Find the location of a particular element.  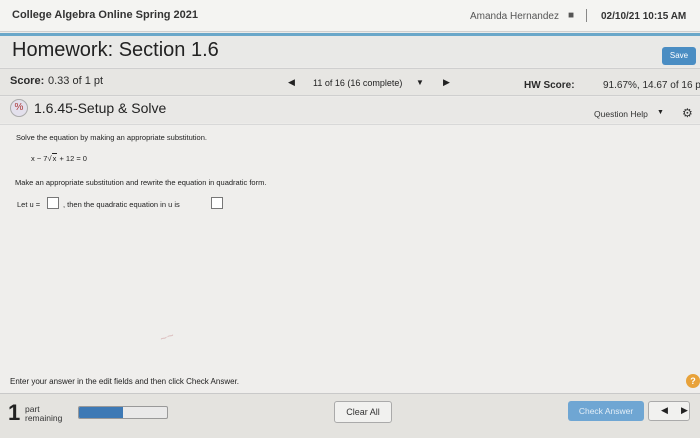

parts-label: part remaining is located at coordinates (44, 413).